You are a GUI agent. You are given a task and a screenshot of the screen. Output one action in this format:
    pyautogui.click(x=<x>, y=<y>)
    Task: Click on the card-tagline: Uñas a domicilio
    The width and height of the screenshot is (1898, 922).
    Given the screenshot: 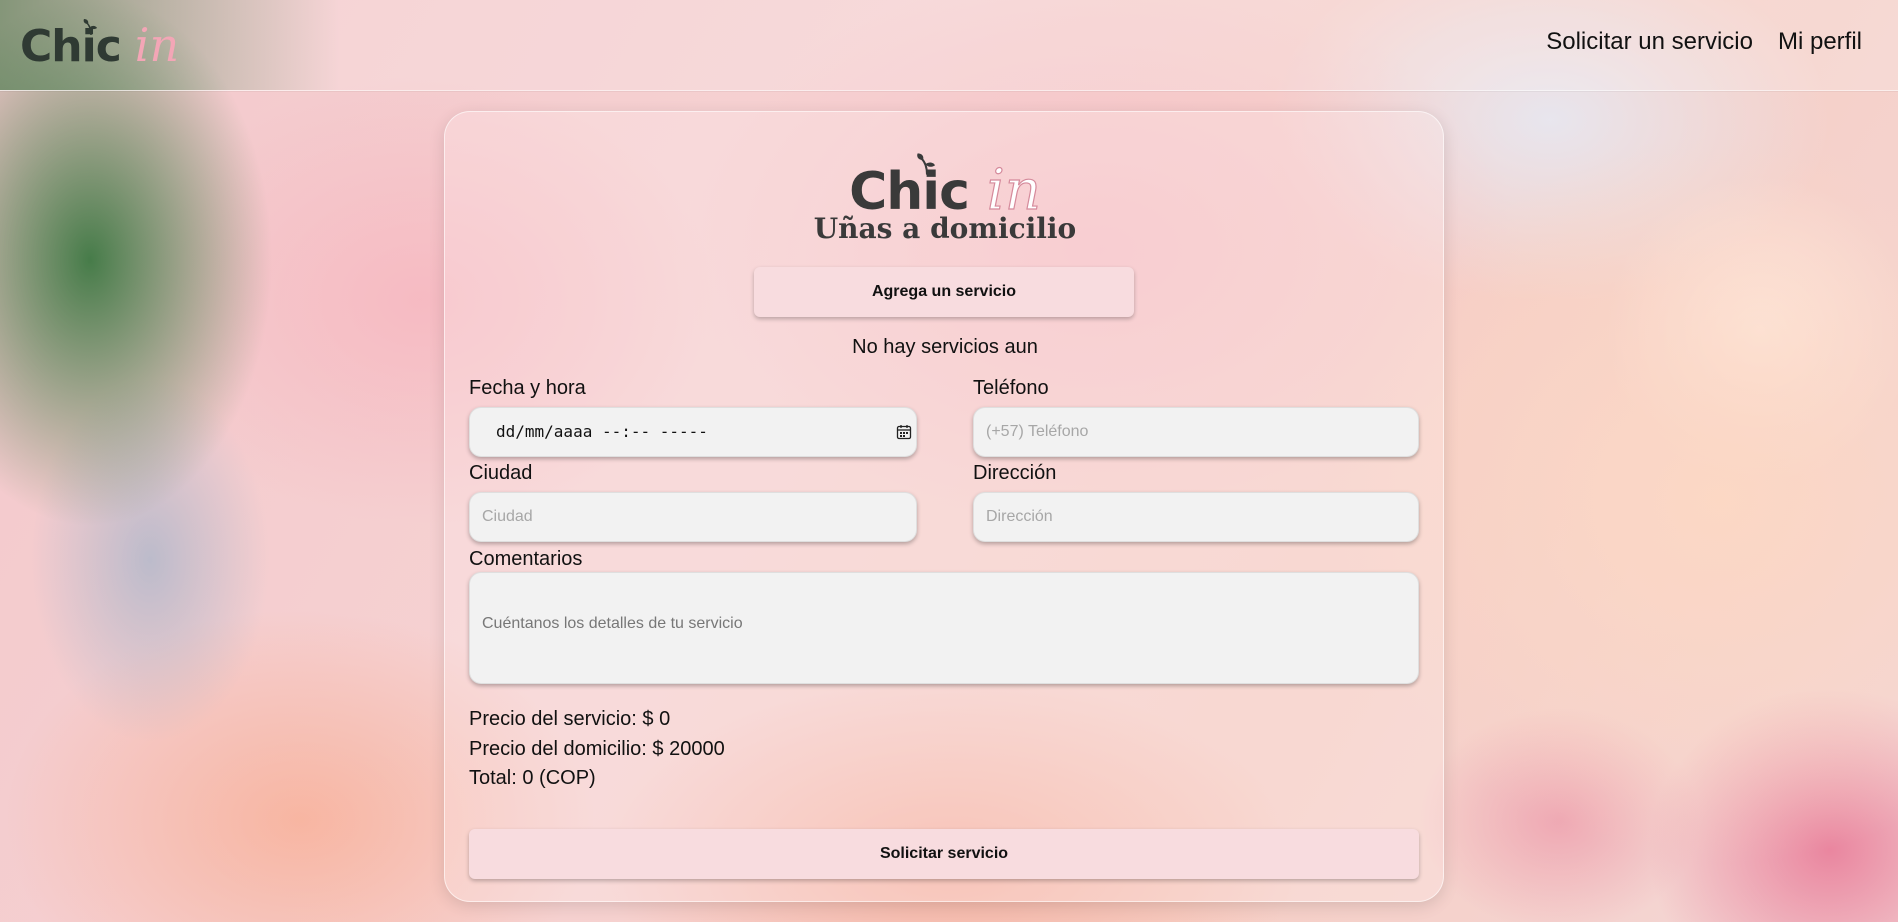 What is the action you would take?
    pyautogui.click(x=945, y=228)
    